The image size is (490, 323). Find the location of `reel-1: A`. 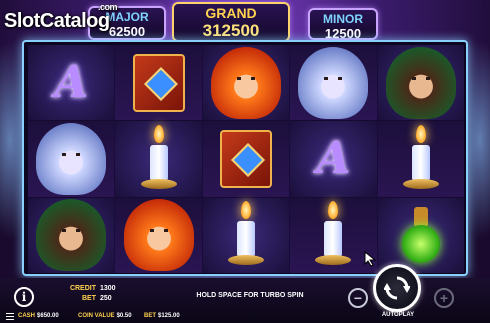

reel-1: A is located at coordinates (72, 159).